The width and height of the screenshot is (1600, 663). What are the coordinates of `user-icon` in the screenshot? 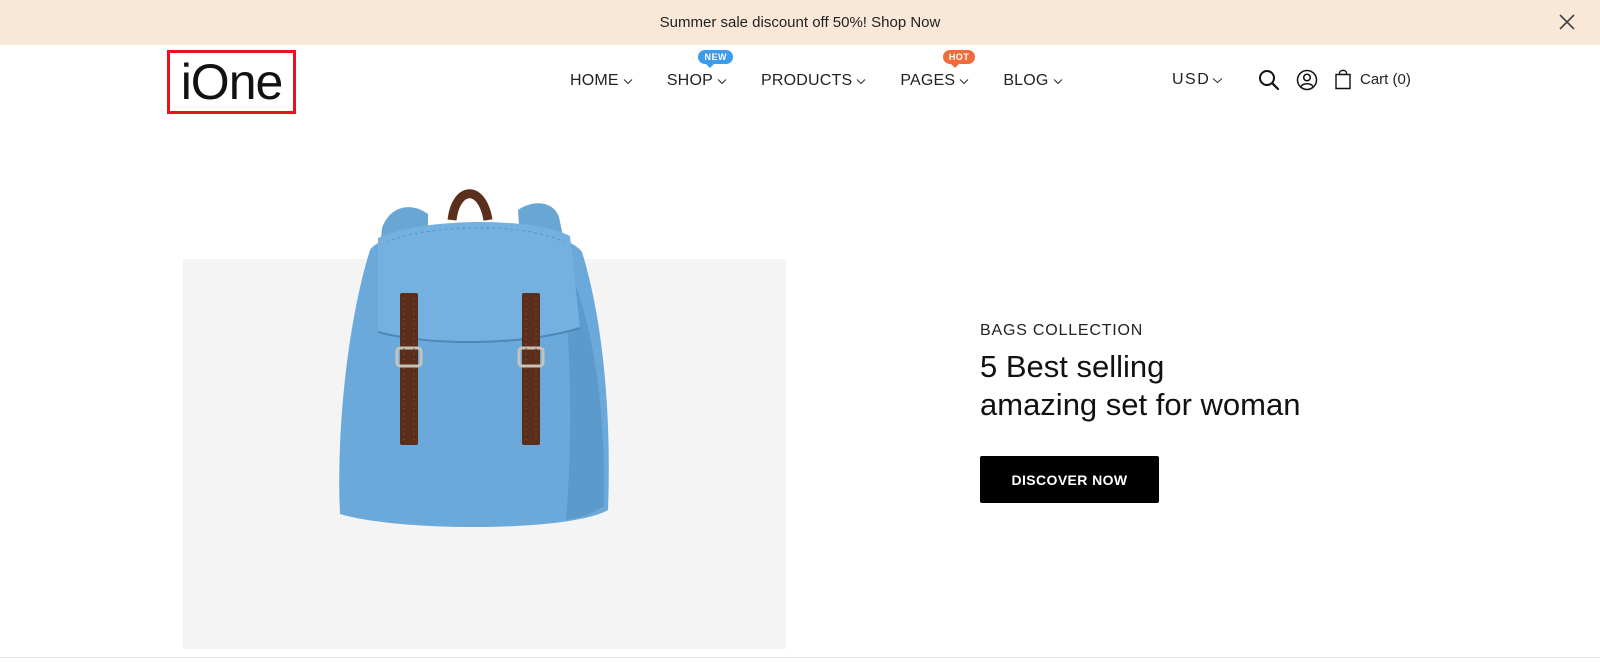 It's located at (1307, 80).